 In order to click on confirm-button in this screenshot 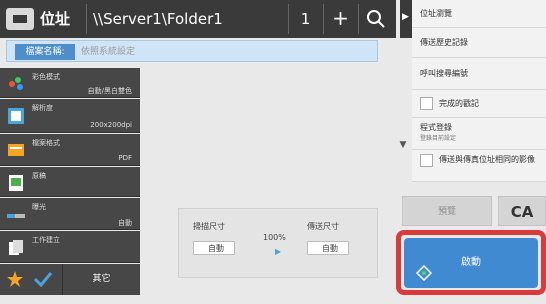, I will do `click(43, 279)`.